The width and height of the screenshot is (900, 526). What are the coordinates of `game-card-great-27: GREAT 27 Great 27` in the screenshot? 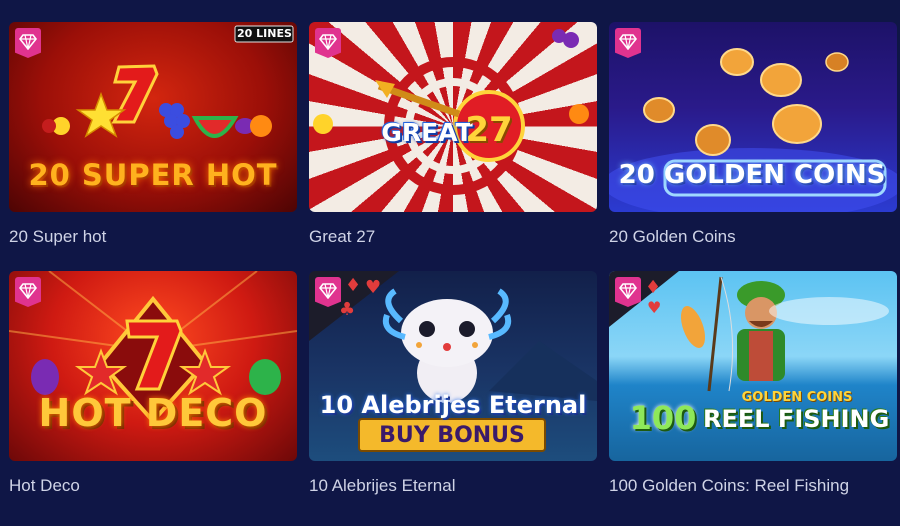 It's located at (453, 134).